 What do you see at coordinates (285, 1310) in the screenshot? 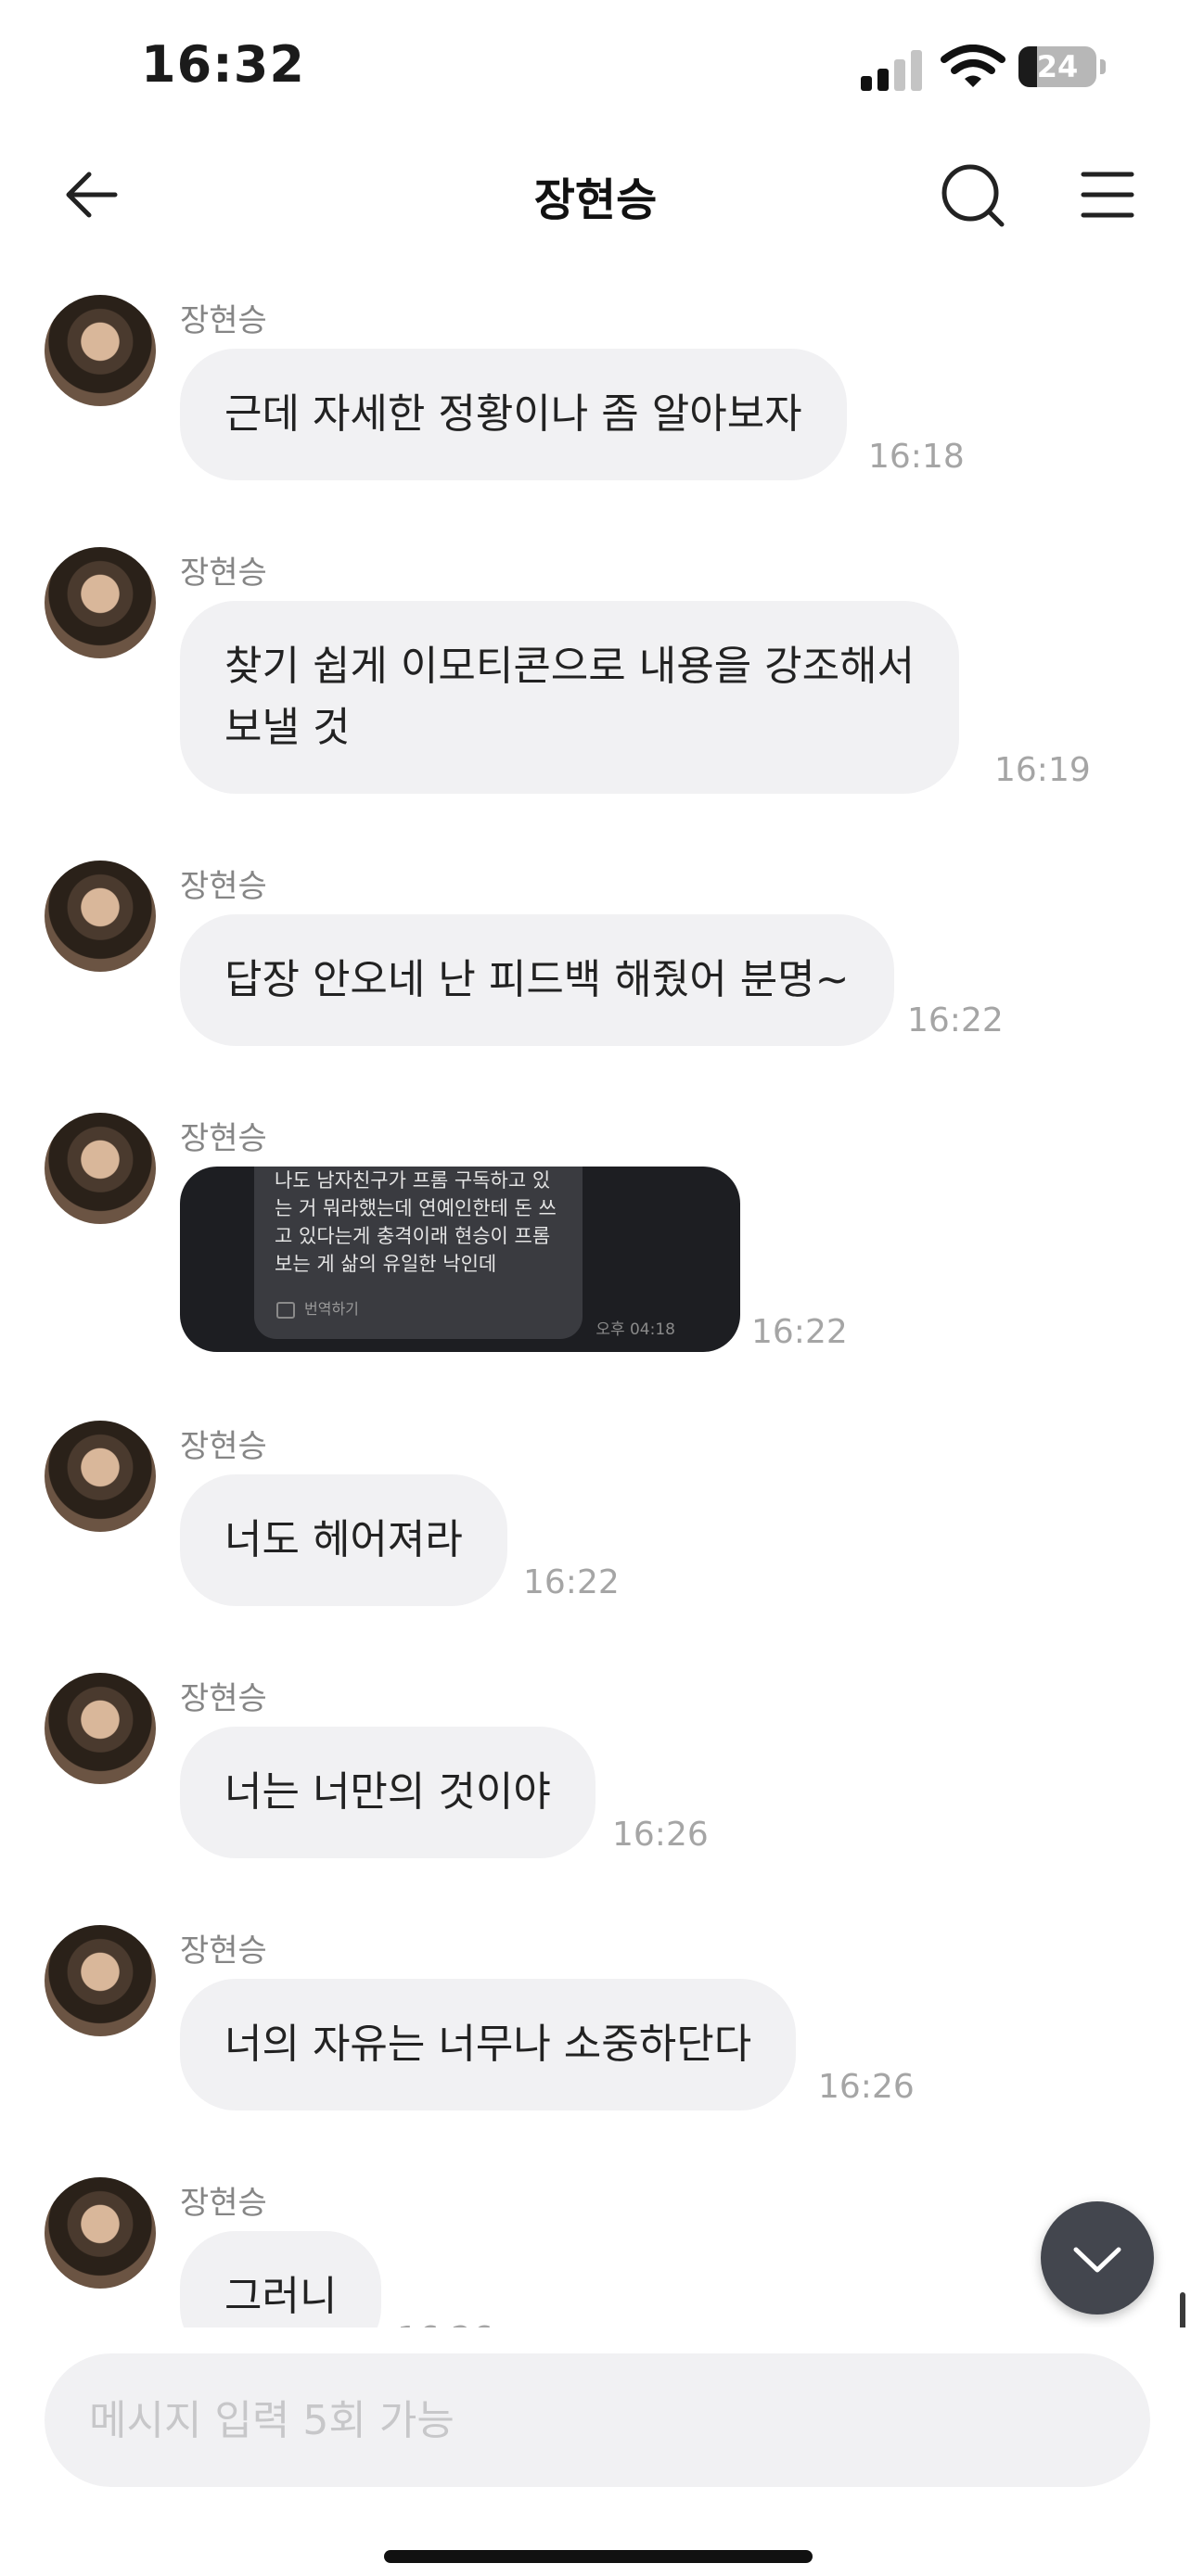
I see `translate-icon` at bounding box center [285, 1310].